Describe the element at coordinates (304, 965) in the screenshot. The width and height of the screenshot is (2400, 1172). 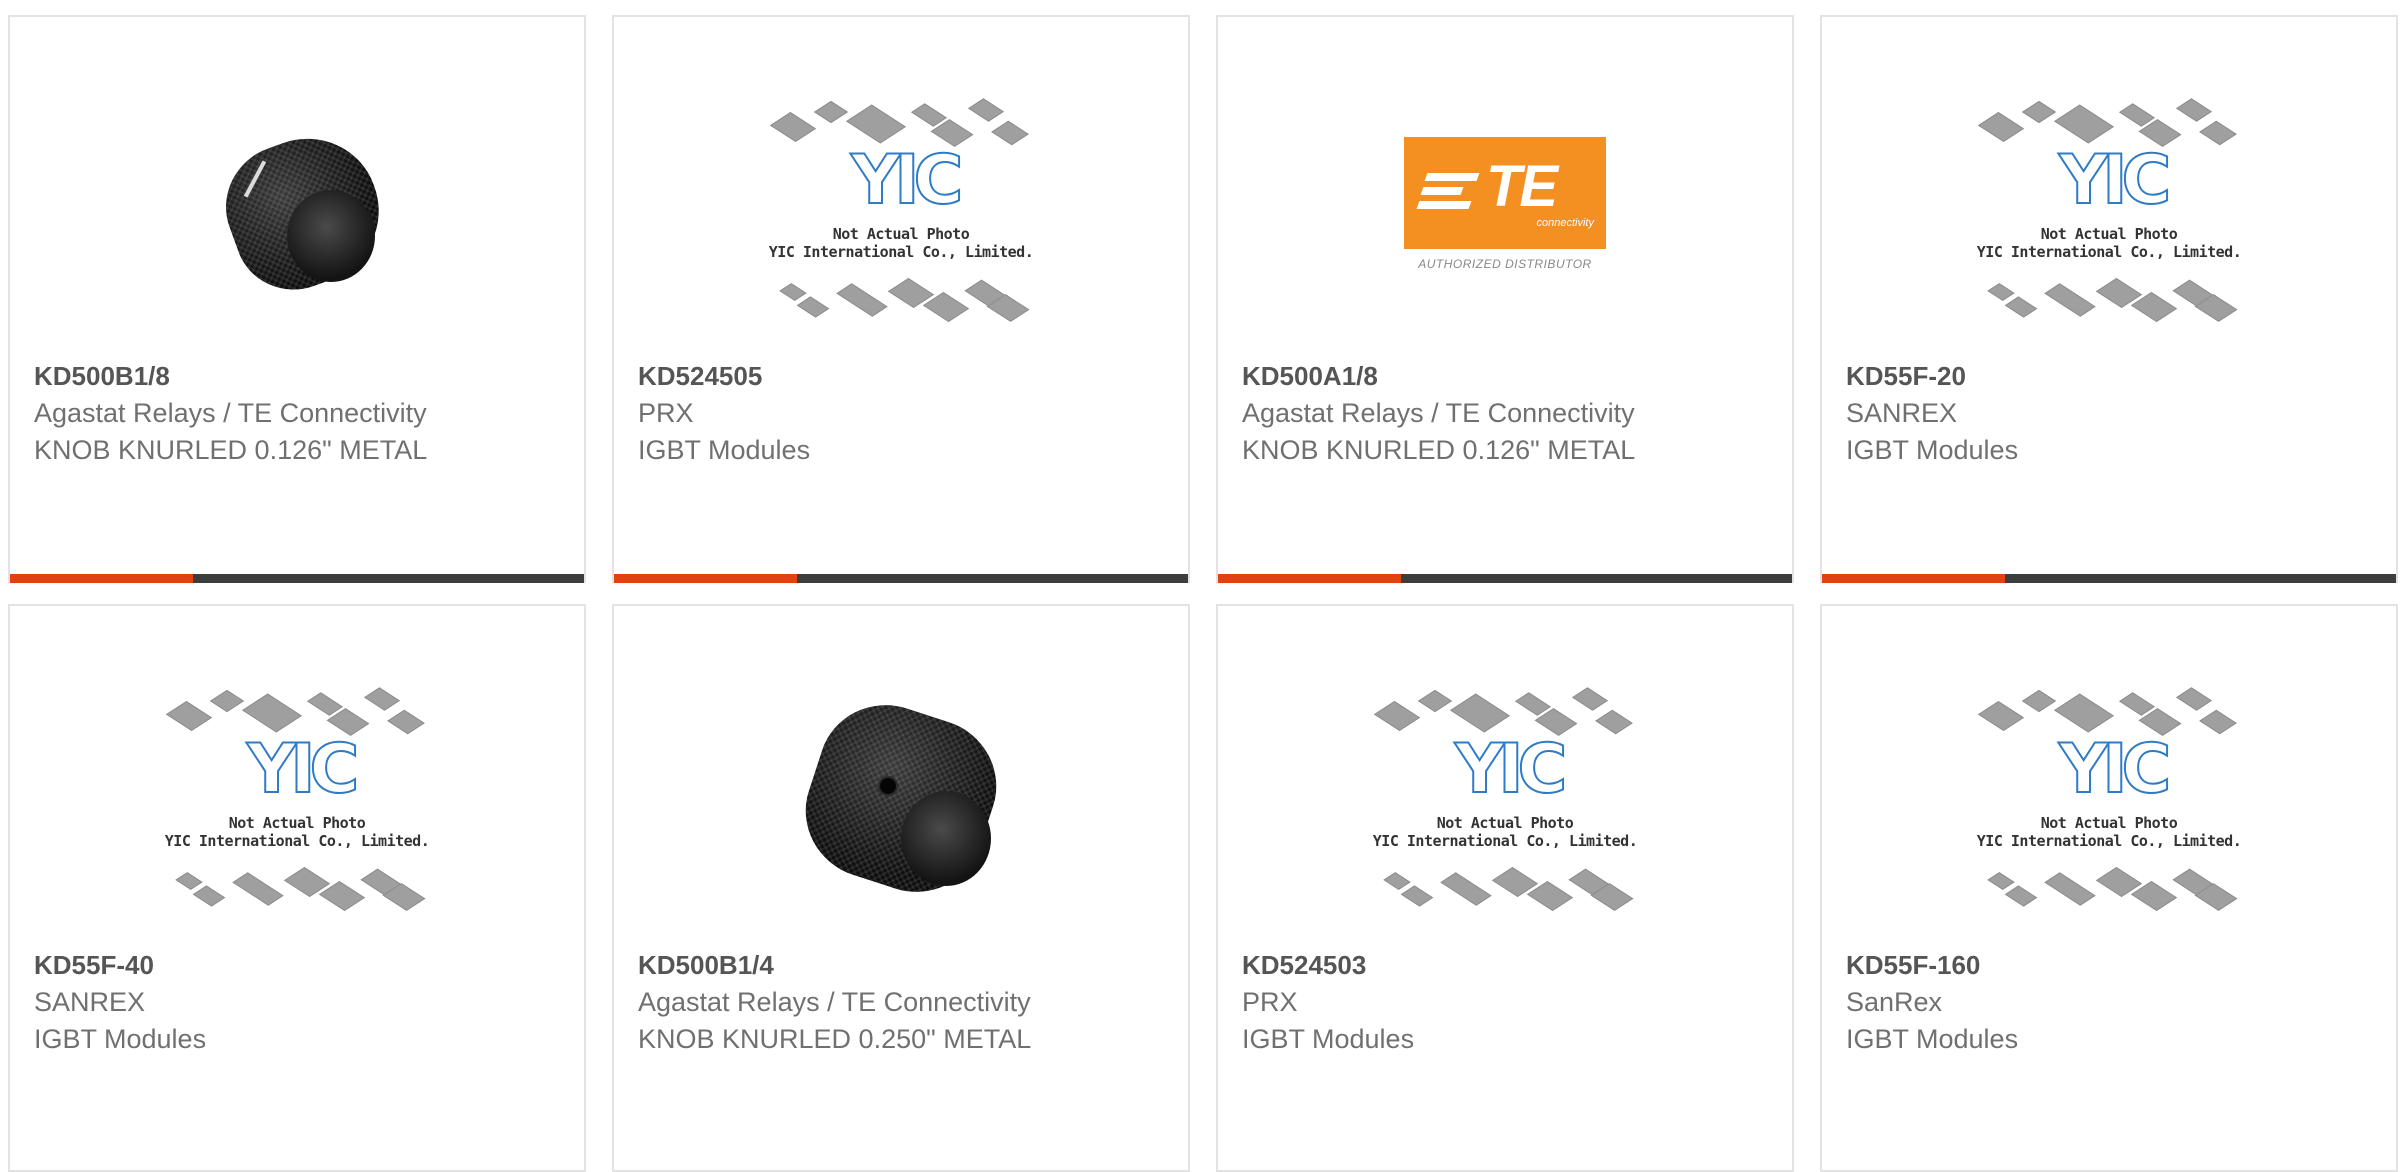
I see `part-number: KD55F-40` at that location.